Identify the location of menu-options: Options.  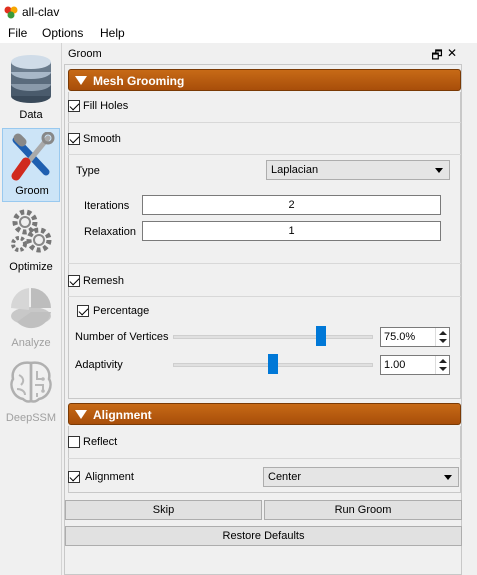
(62, 33).